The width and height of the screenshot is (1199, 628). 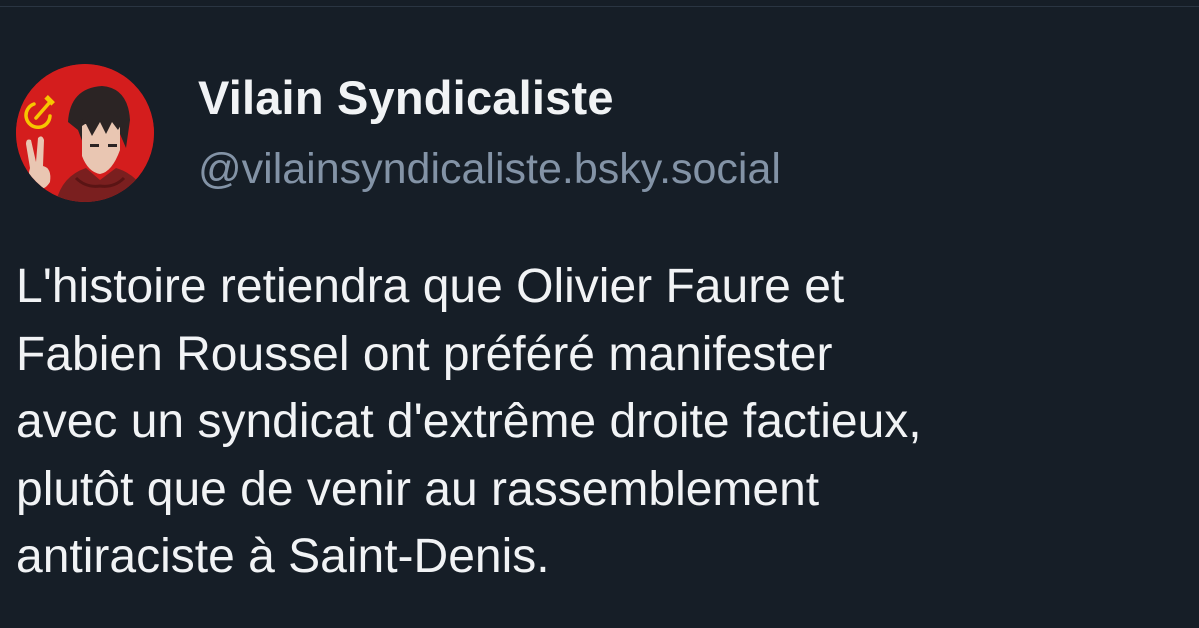 What do you see at coordinates (599, 6) in the screenshot?
I see `top-divider` at bounding box center [599, 6].